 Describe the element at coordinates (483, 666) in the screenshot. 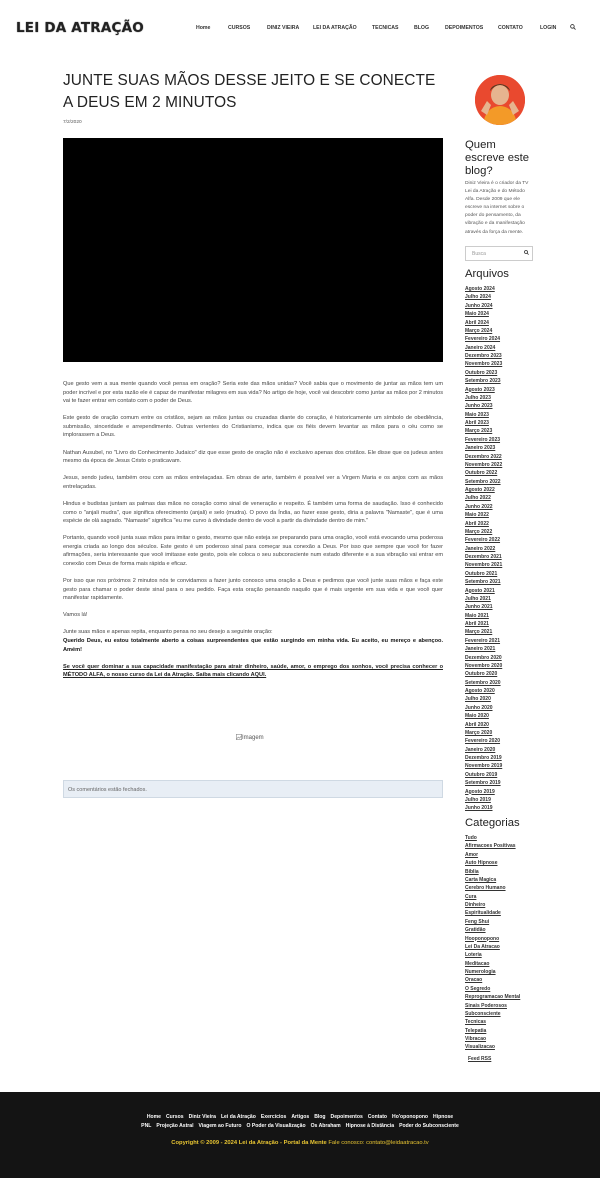

I see `archive-link: Novembro 2020` at that location.